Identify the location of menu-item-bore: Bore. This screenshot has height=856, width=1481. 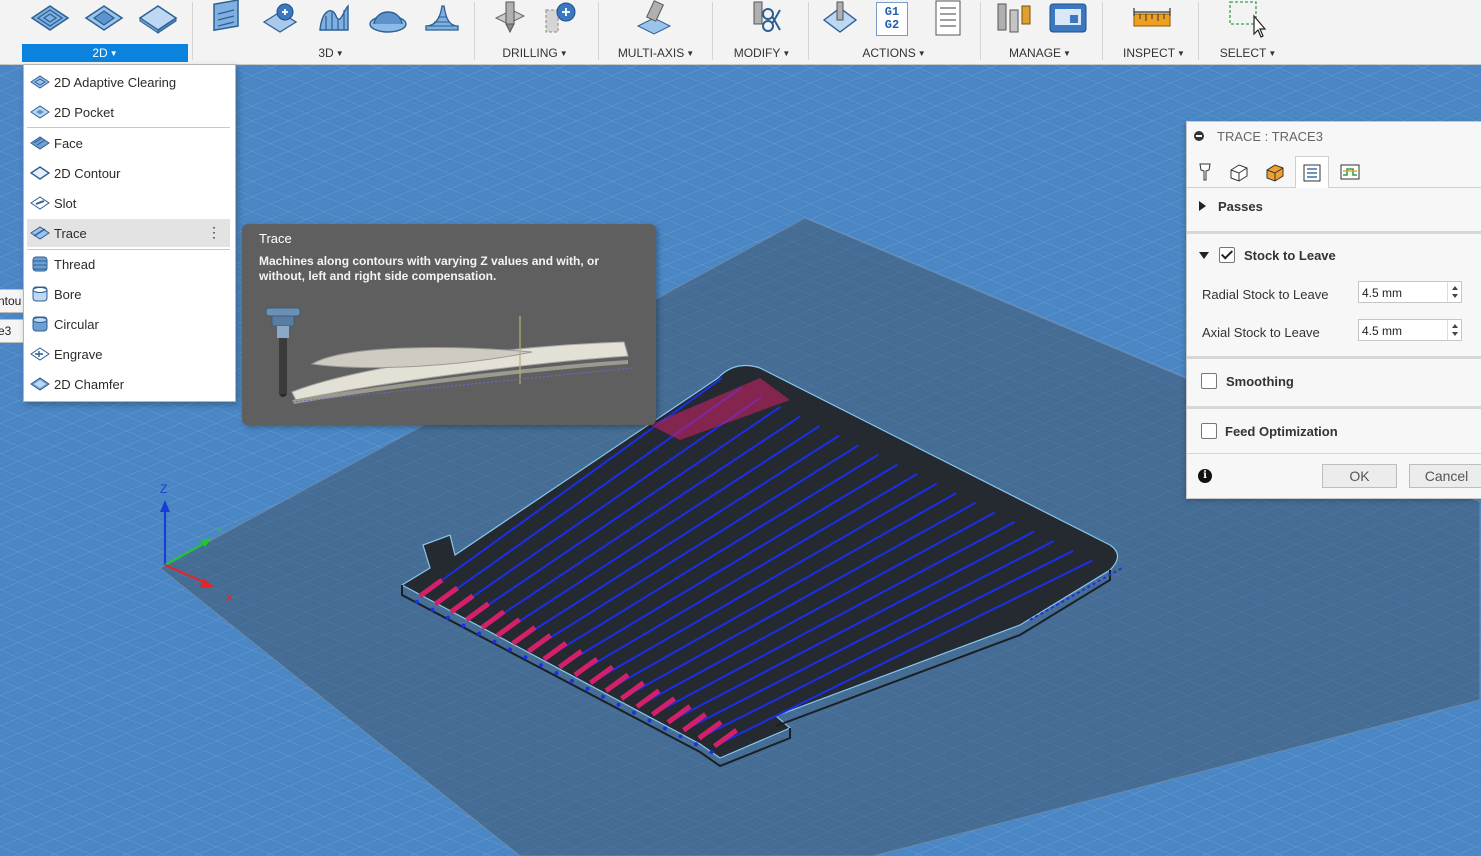
(128, 294).